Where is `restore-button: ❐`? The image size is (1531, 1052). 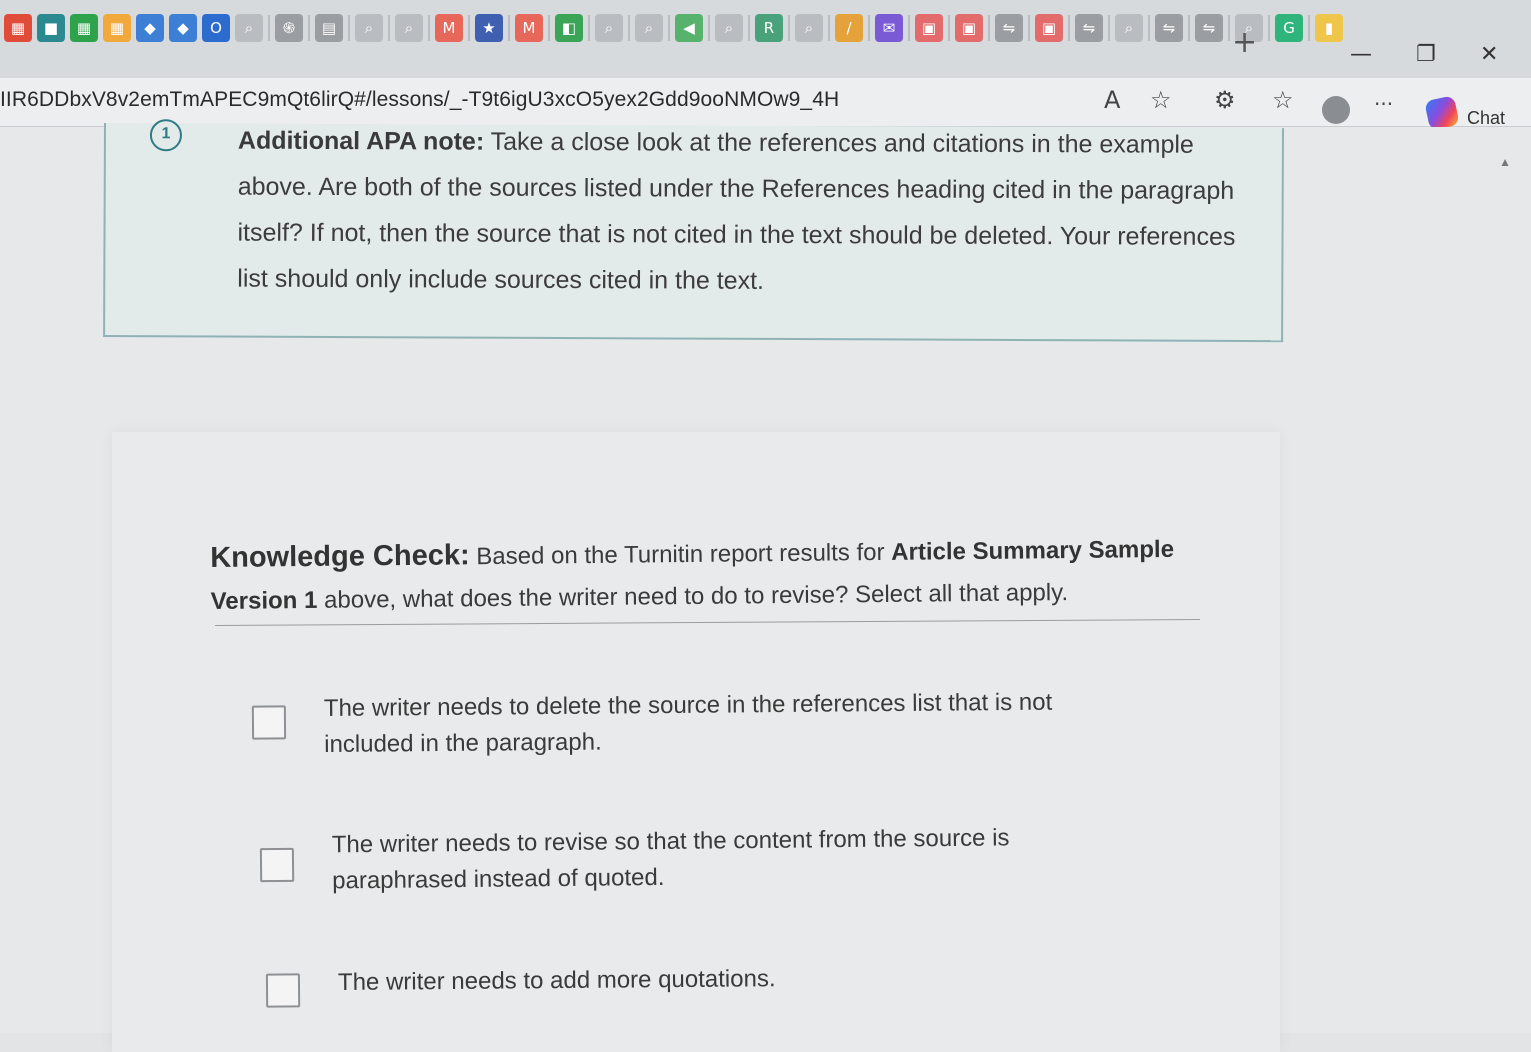
restore-button: ❐ is located at coordinates (1426, 55).